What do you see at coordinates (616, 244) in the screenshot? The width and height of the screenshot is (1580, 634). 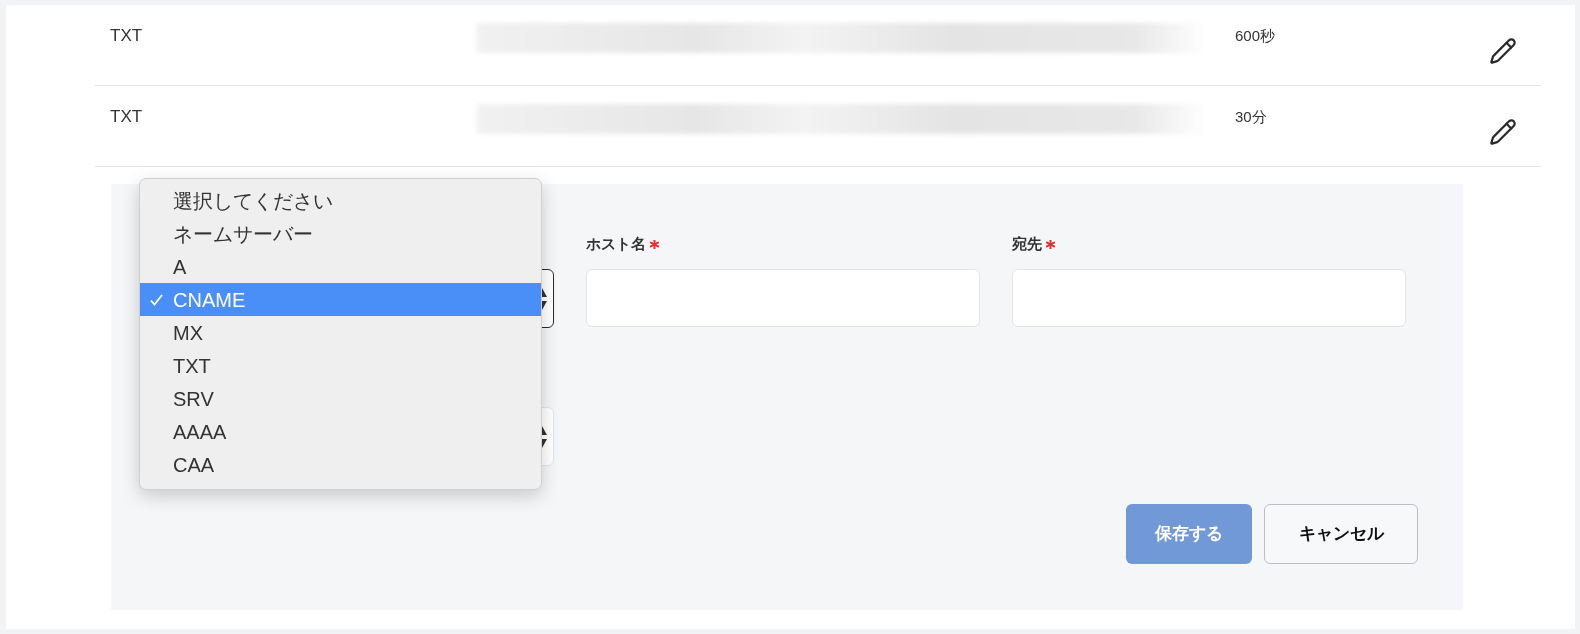 I see `field-label: ホスト名` at bounding box center [616, 244].